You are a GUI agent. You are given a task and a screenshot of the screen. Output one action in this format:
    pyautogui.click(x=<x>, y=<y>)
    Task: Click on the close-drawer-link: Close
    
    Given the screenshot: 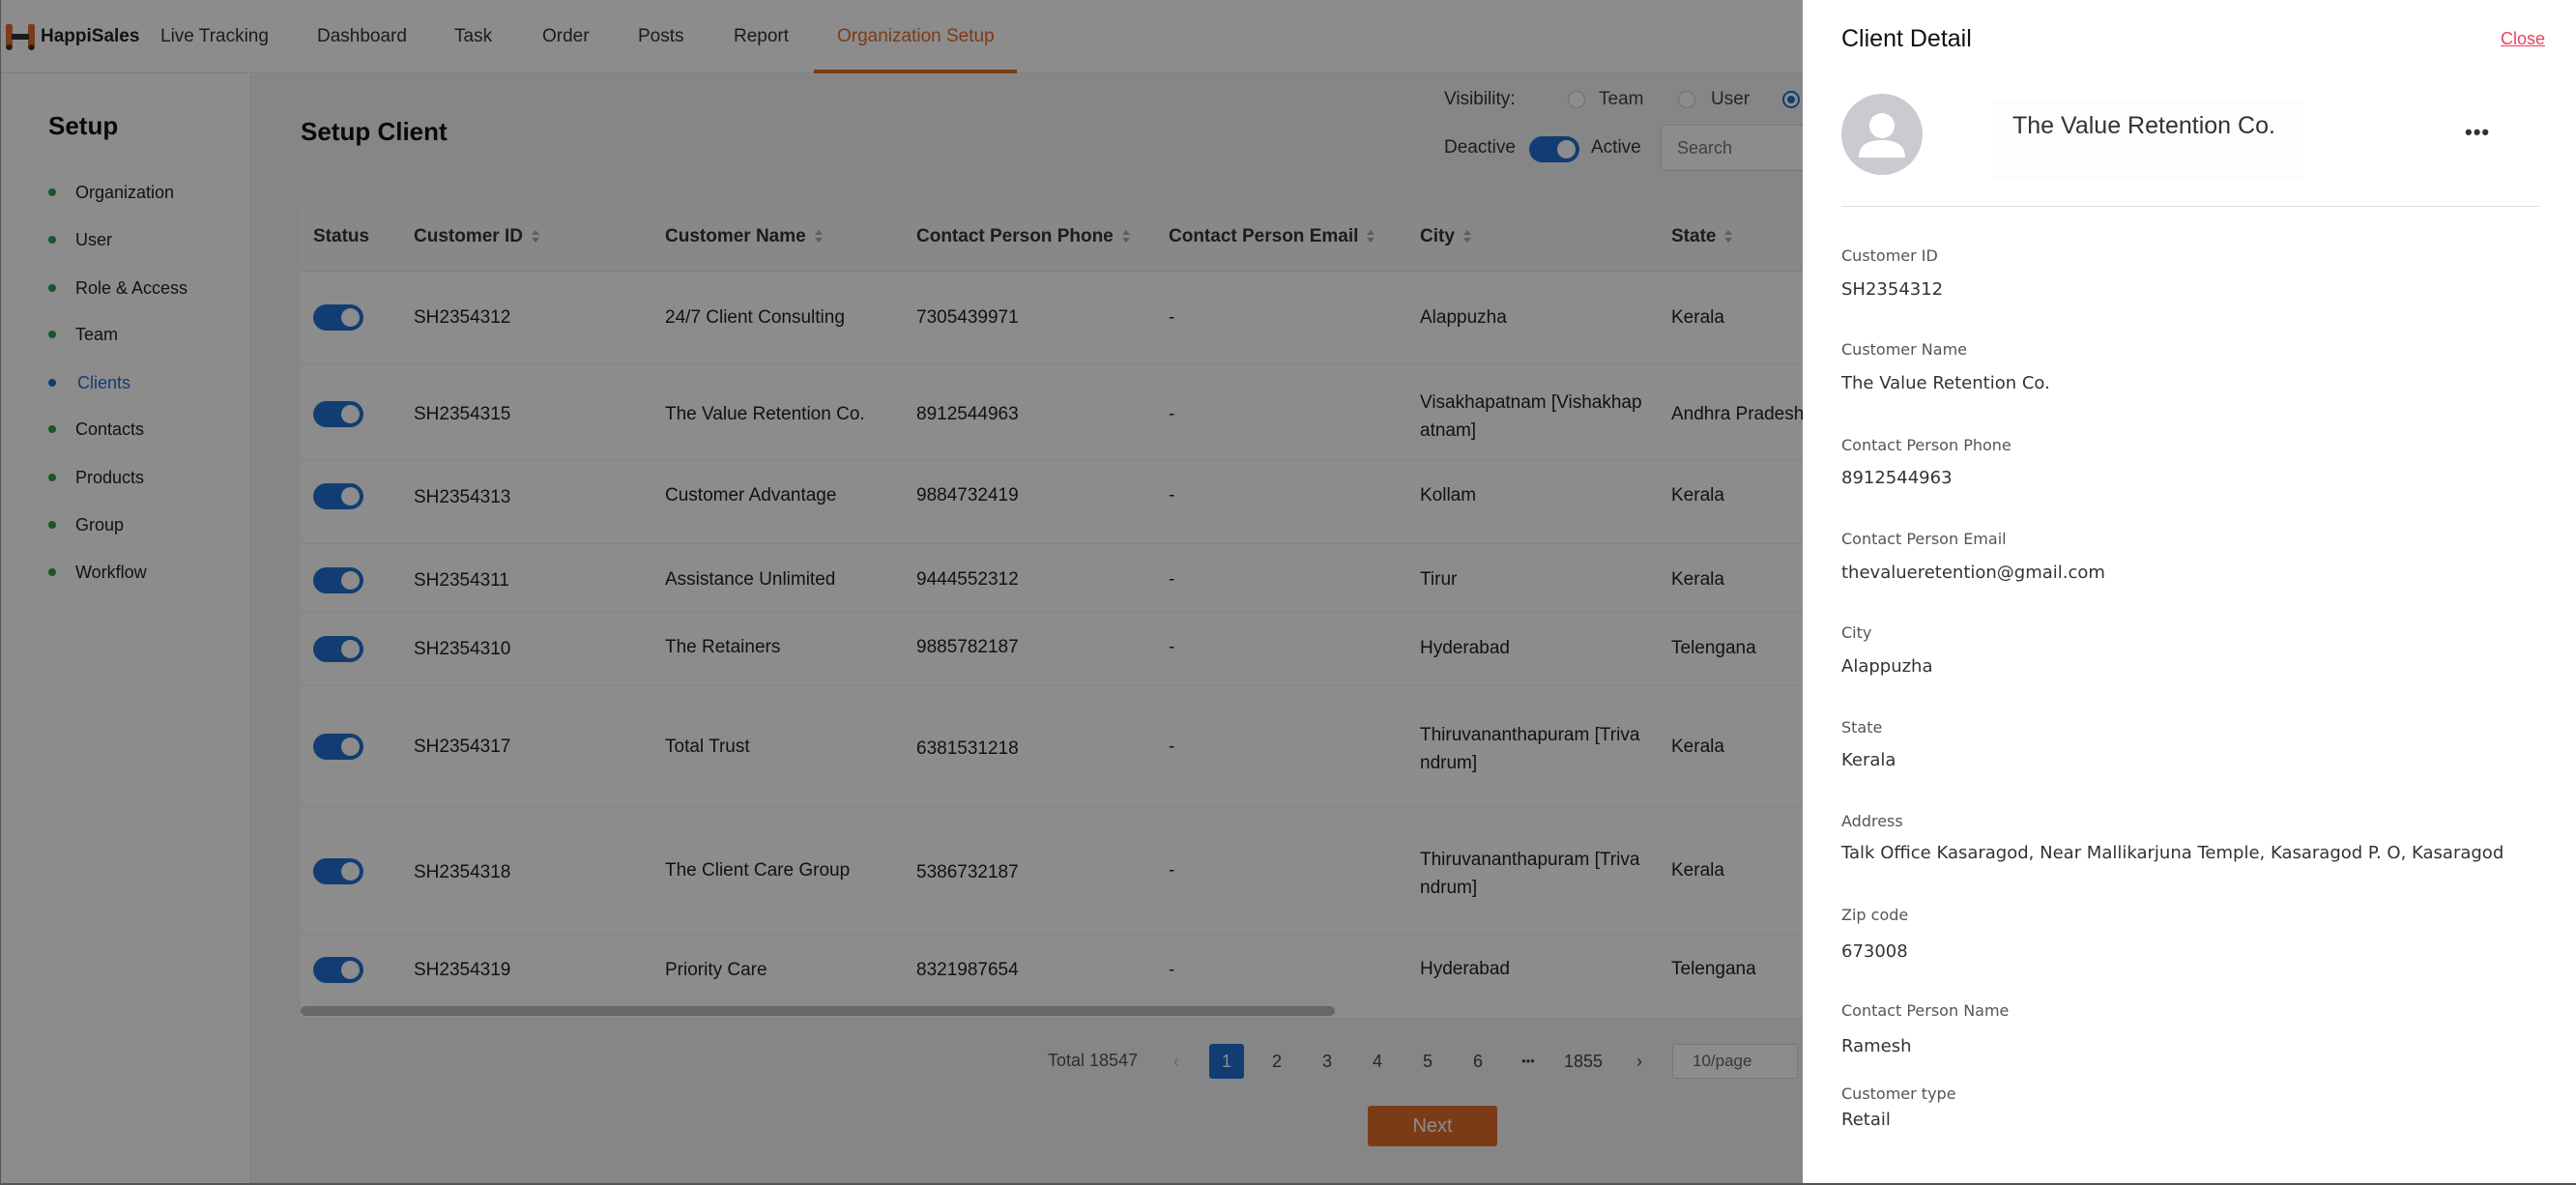 What is the action you would take?
    pyautogui.click(x=2523, y=39)
    